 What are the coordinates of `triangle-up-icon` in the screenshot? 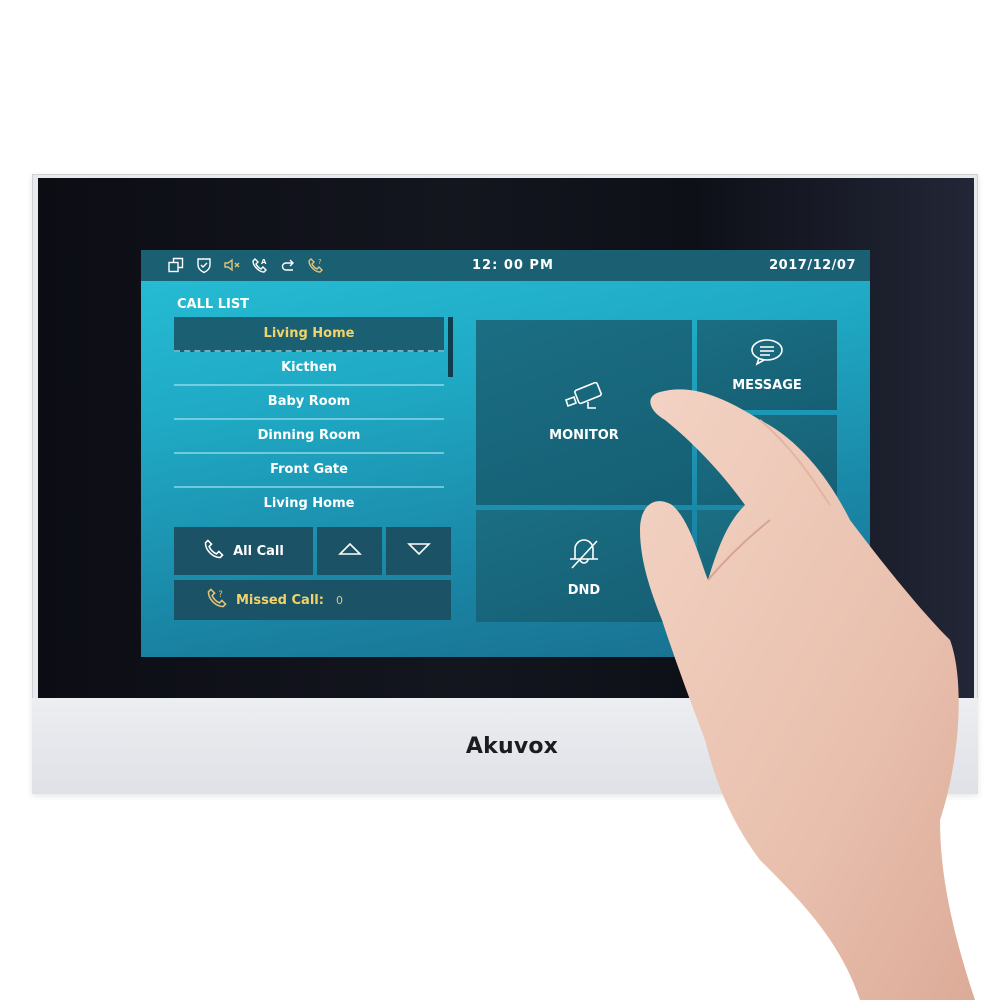 It's located at (349, 551).